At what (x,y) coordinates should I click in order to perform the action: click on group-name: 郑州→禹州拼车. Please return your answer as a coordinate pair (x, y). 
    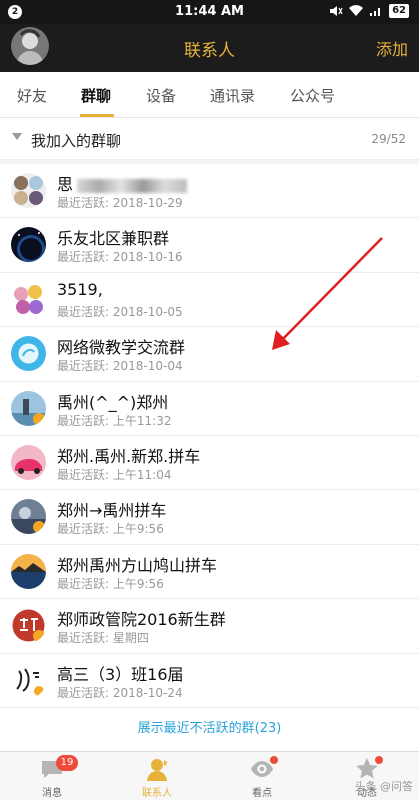
    Looking at the image, I should click on (112, 511).